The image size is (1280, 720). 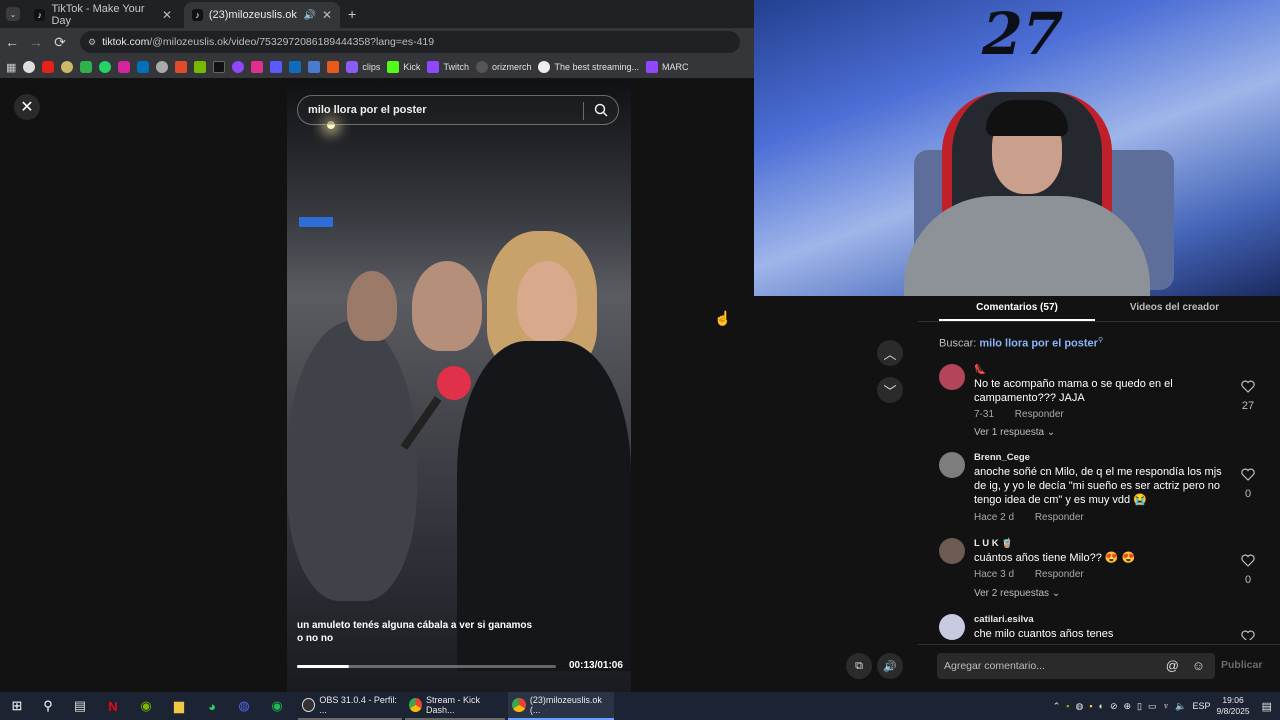 What do you see at coordinates (667, 67) in the screenshot?
I see `bookmark-marc: MARC` at bounding box center [667, 67].